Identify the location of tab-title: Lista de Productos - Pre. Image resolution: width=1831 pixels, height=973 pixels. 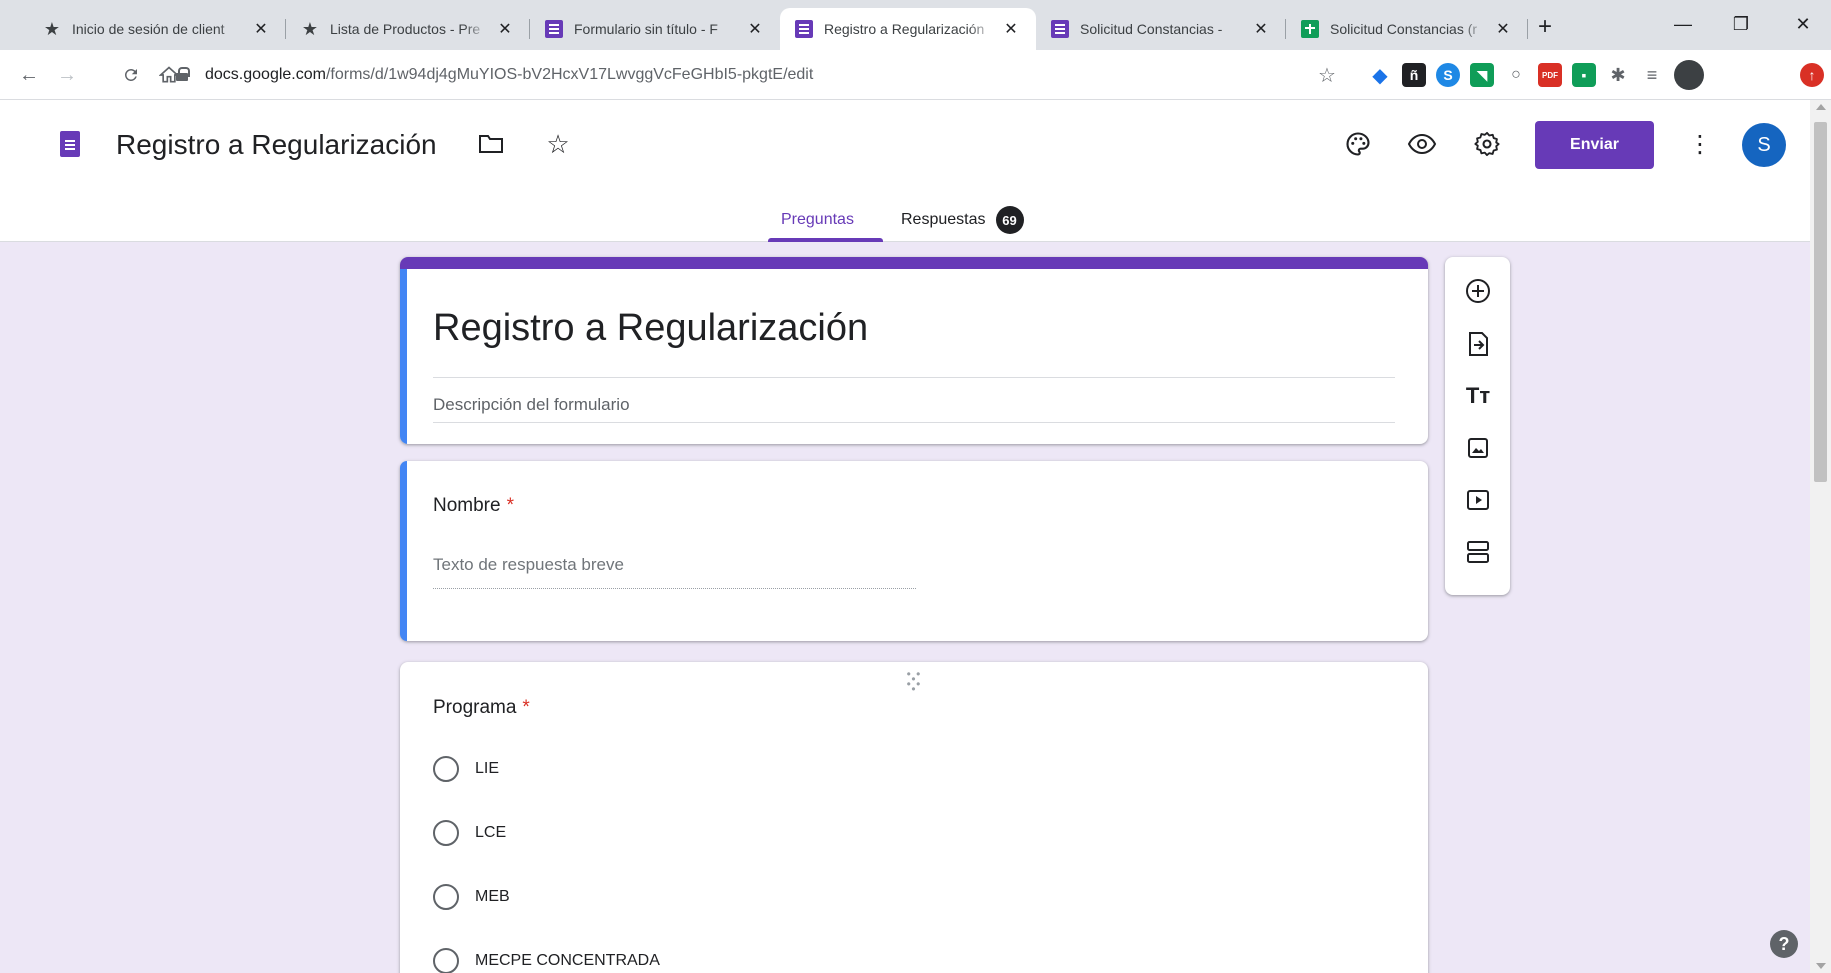
(405, 29).